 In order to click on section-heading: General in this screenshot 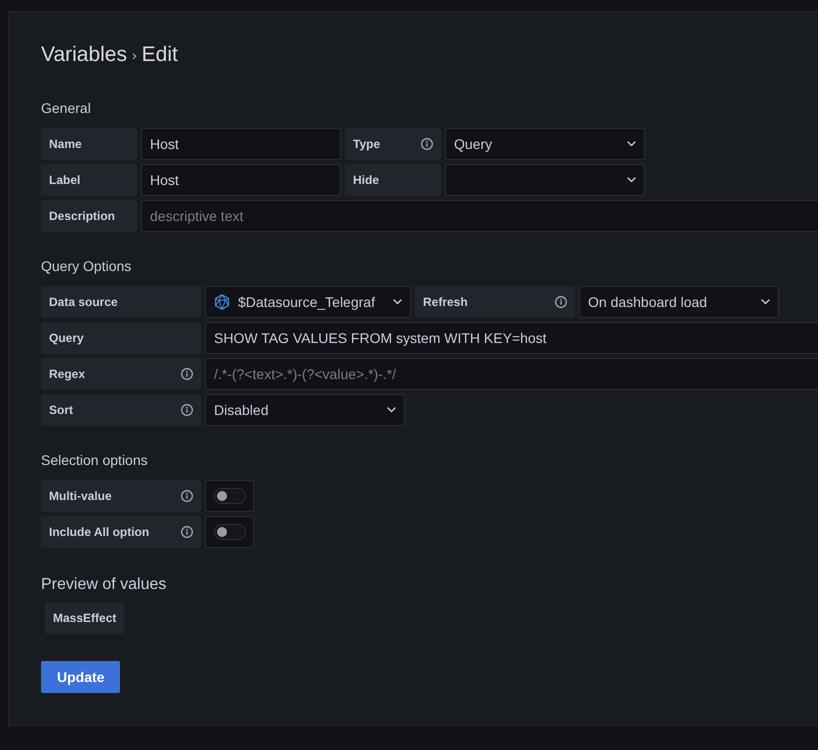, I will do `click(66, 108)`.